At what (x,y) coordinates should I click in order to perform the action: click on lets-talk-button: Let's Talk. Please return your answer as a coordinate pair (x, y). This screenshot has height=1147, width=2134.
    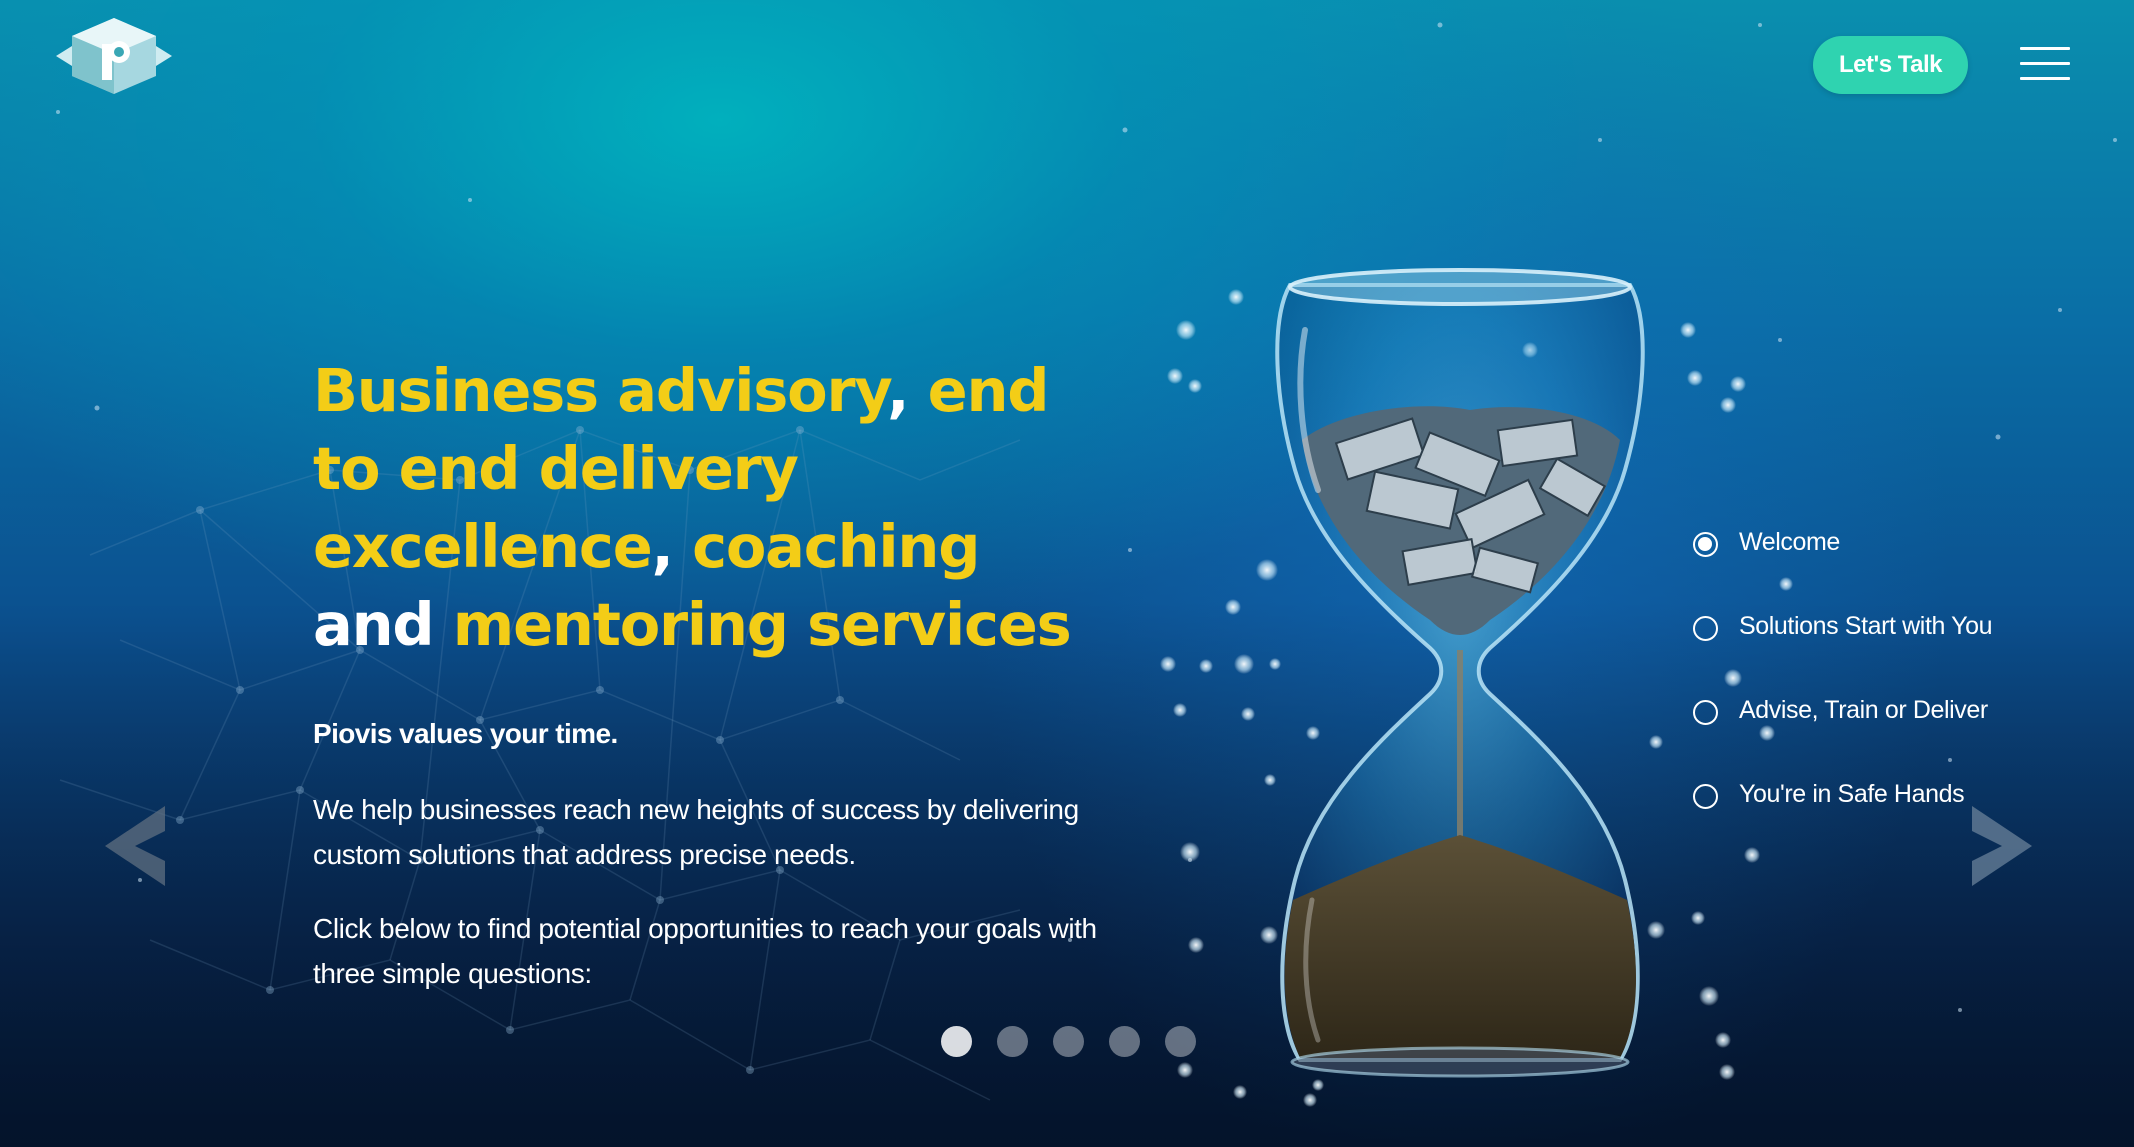
    Looking at the image, I should click on (1890, 65).